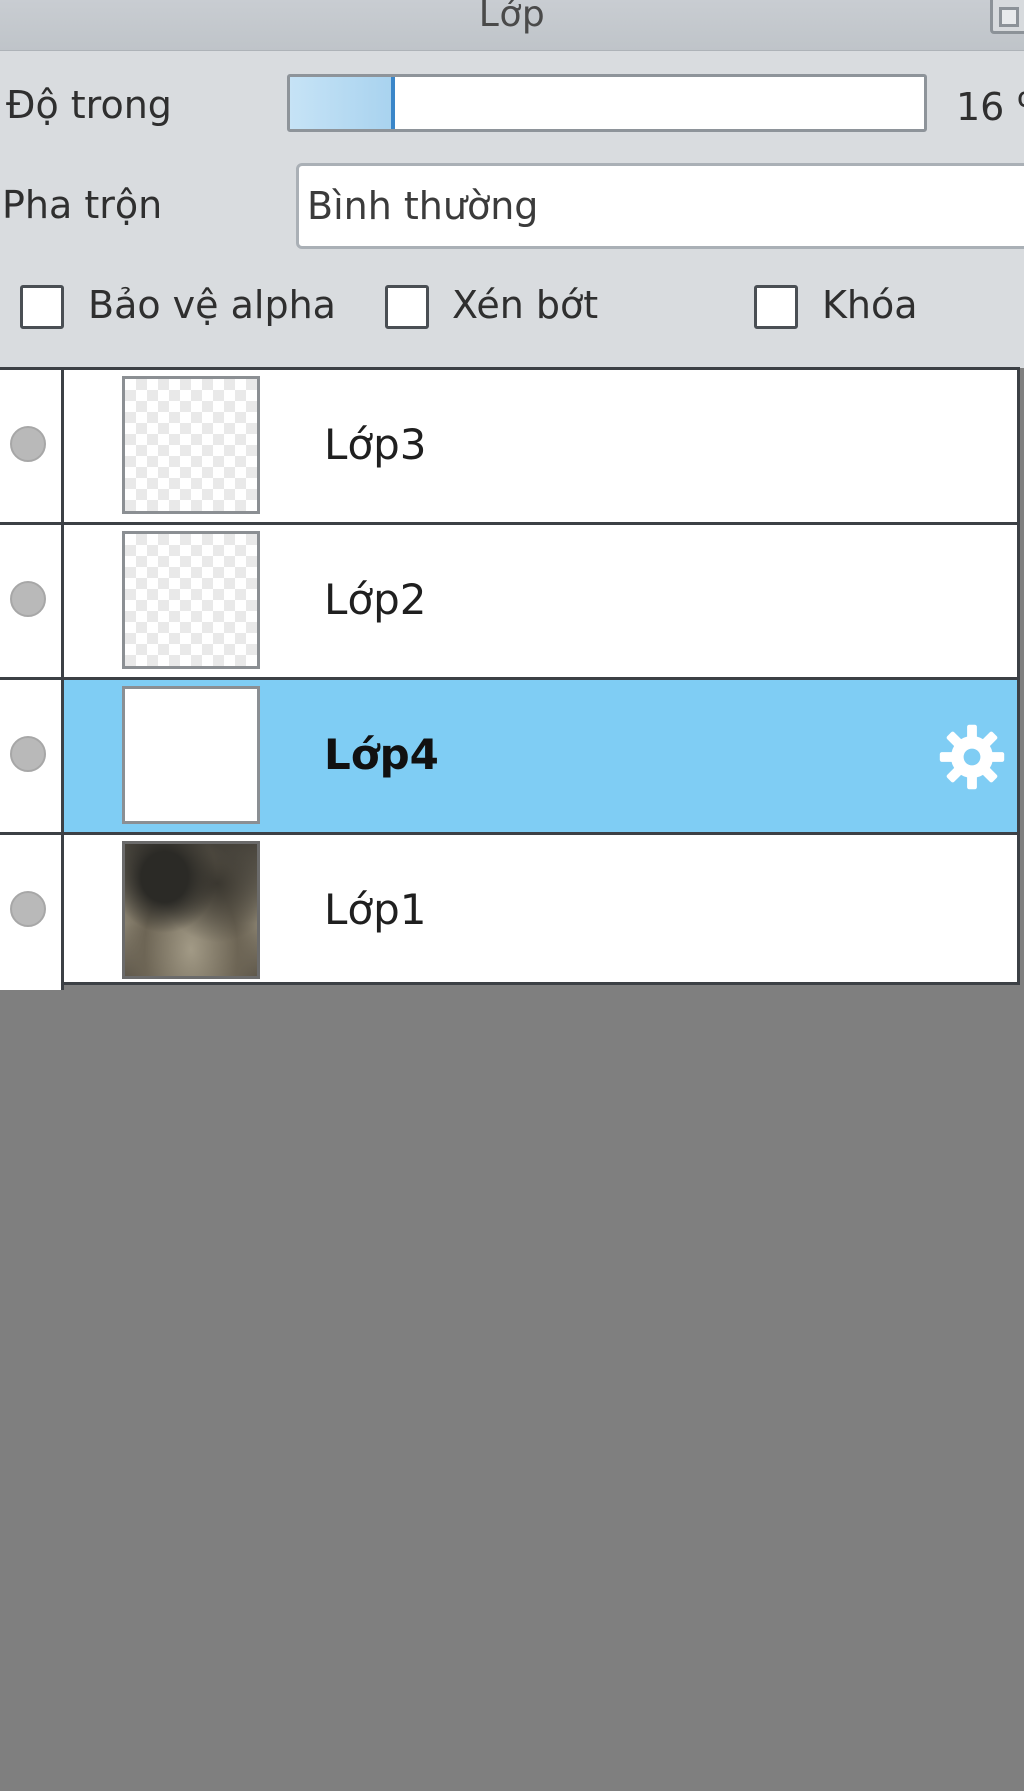 Image resolution: width=1024 pixels, height=1791 pixels. I want to click on layer-row-layer2: Lớp2, so click(508, 602).